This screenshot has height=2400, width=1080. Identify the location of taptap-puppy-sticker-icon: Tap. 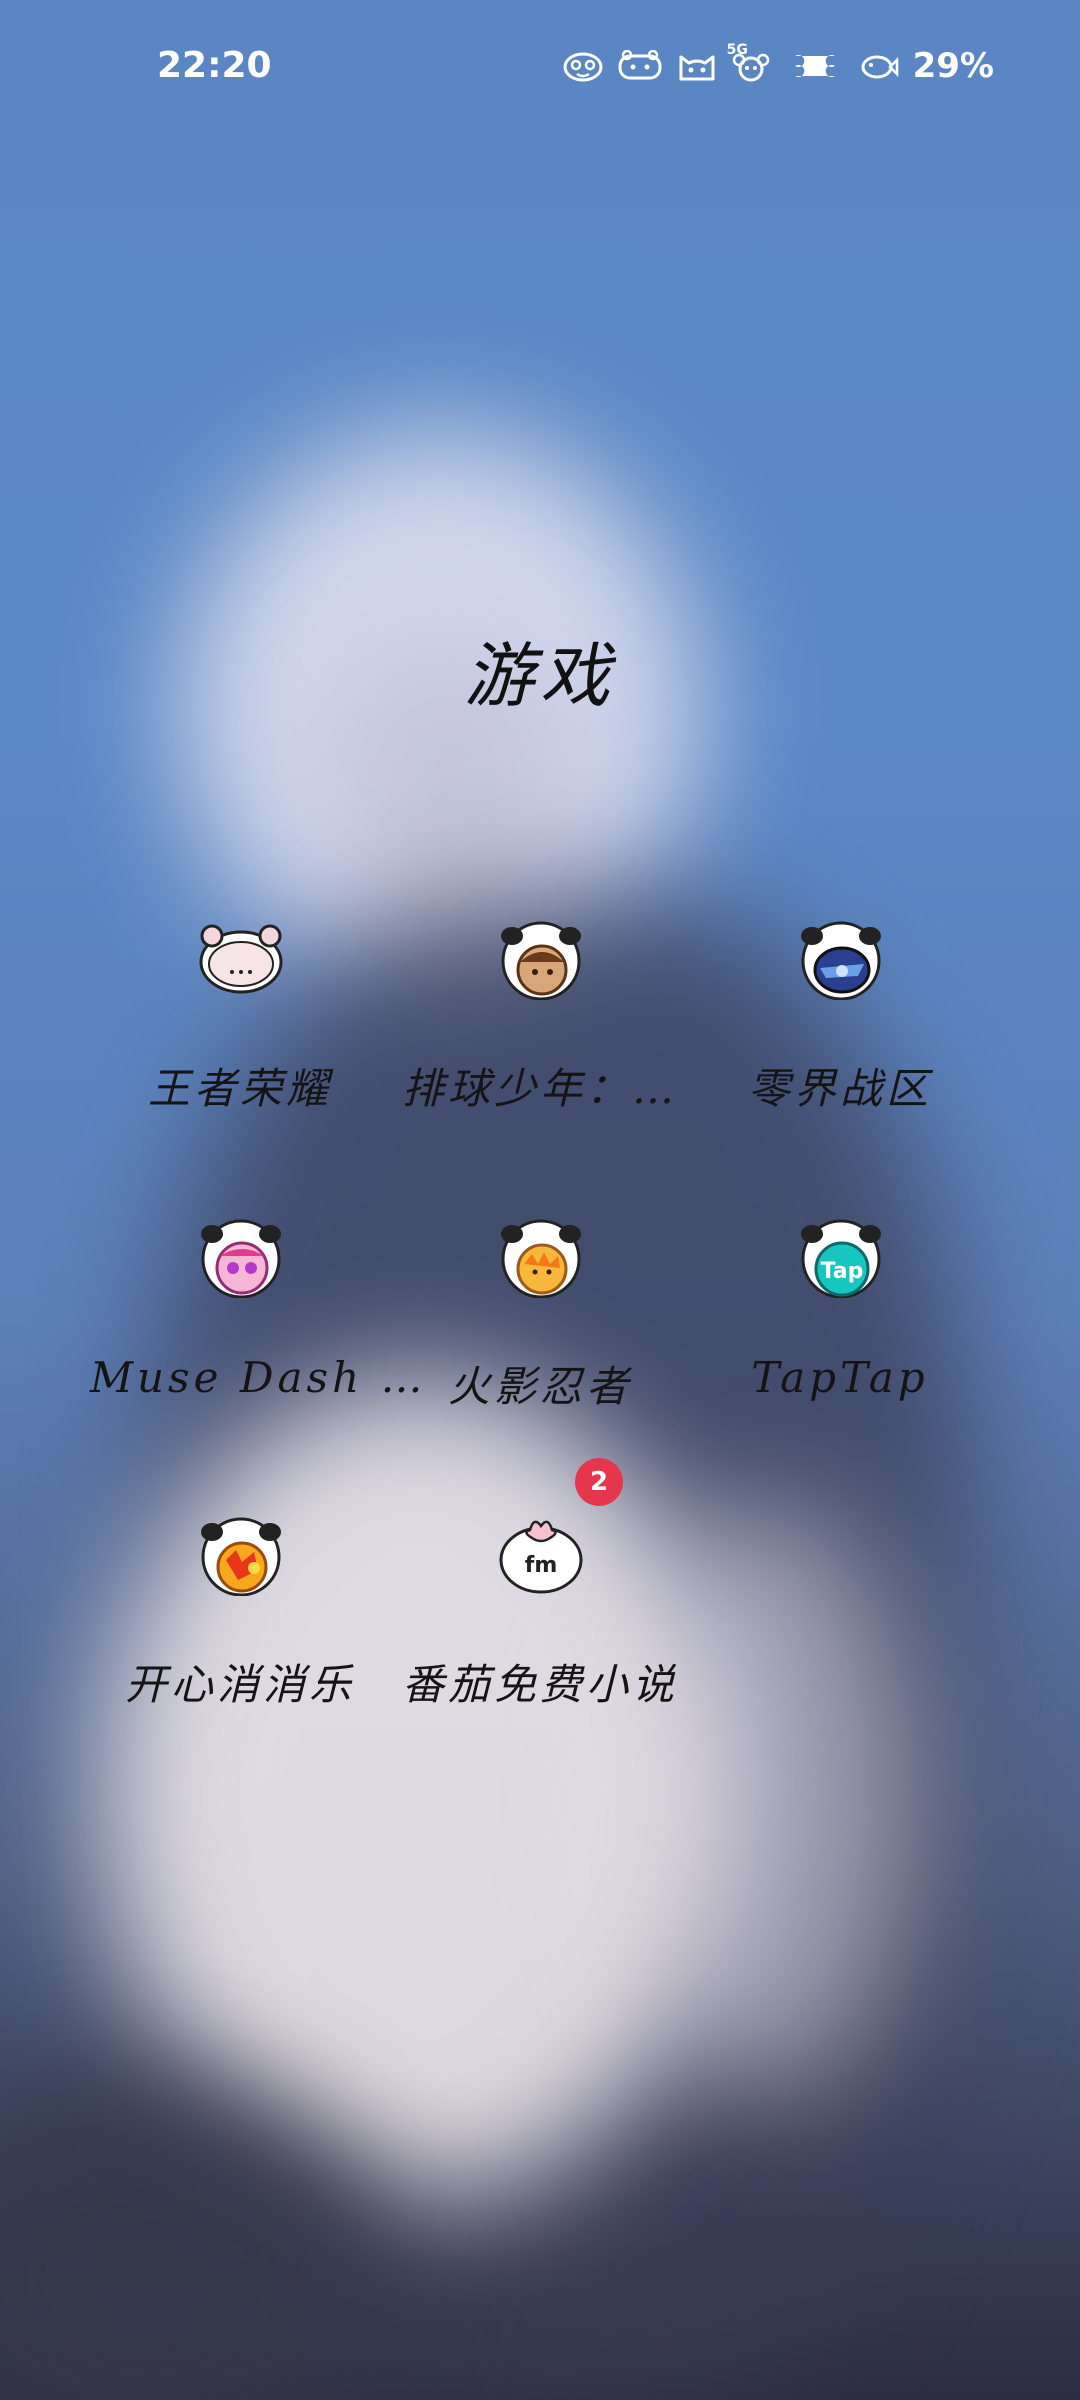
(841, 1255).